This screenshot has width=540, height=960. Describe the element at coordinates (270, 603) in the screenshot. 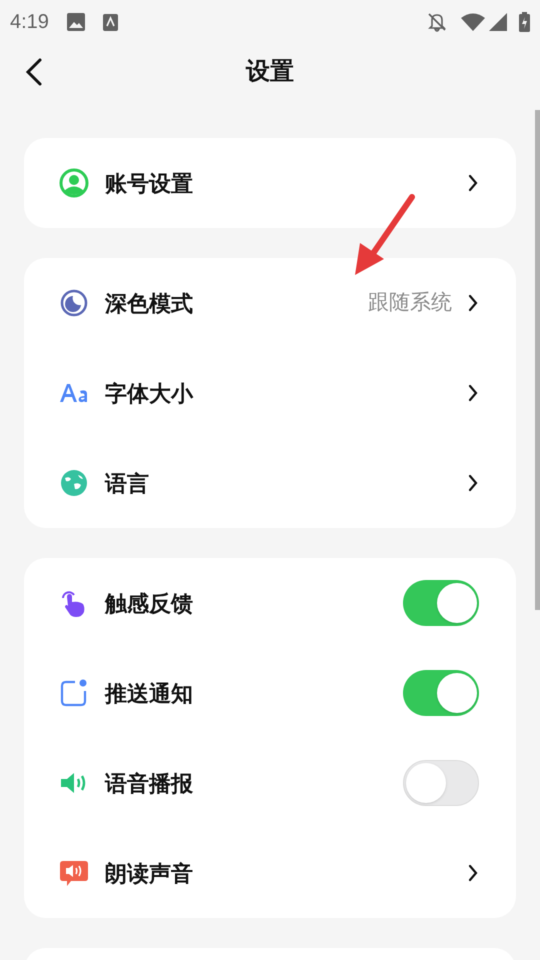

I see `settings-row: 触感反馈` at that location.